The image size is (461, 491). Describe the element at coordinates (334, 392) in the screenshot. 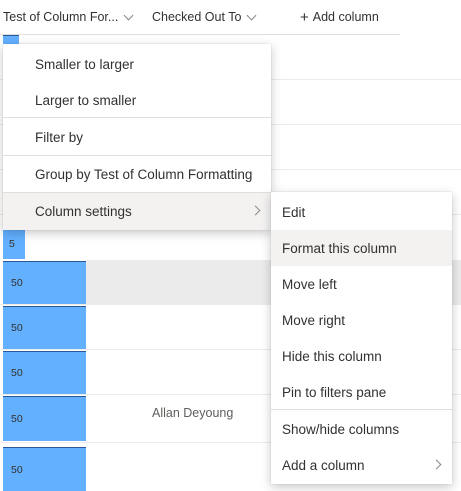

I see `menu-item-label: Pin to filters pane` at that location.